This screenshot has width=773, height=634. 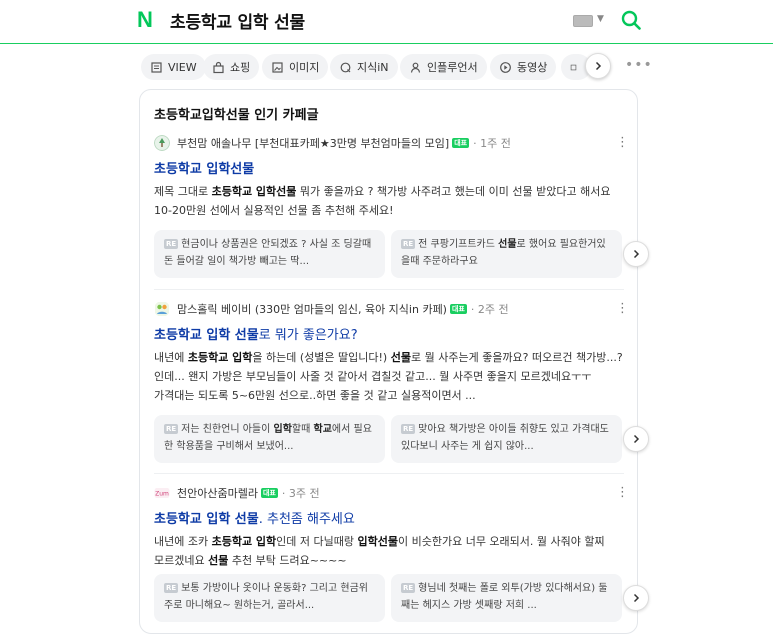 I want to click on tabs-next-button, so click(x=598, y=66).